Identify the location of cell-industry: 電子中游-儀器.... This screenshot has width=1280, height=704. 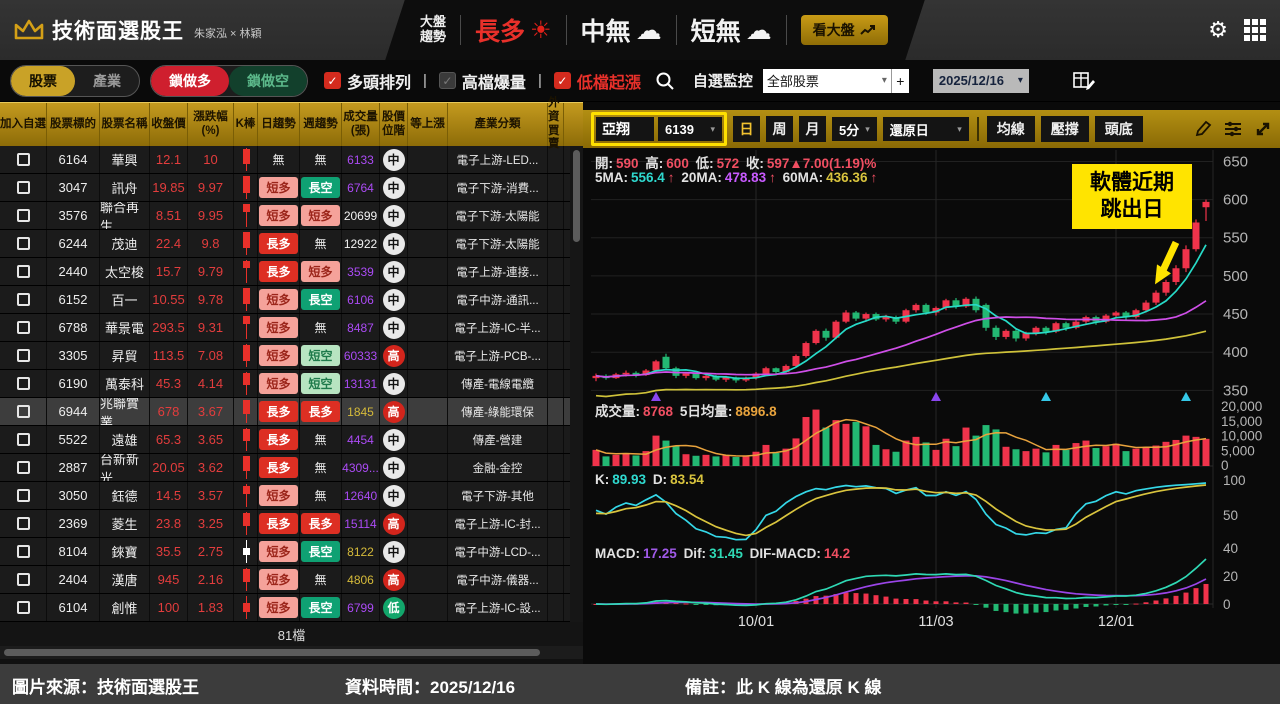
(498, 579).